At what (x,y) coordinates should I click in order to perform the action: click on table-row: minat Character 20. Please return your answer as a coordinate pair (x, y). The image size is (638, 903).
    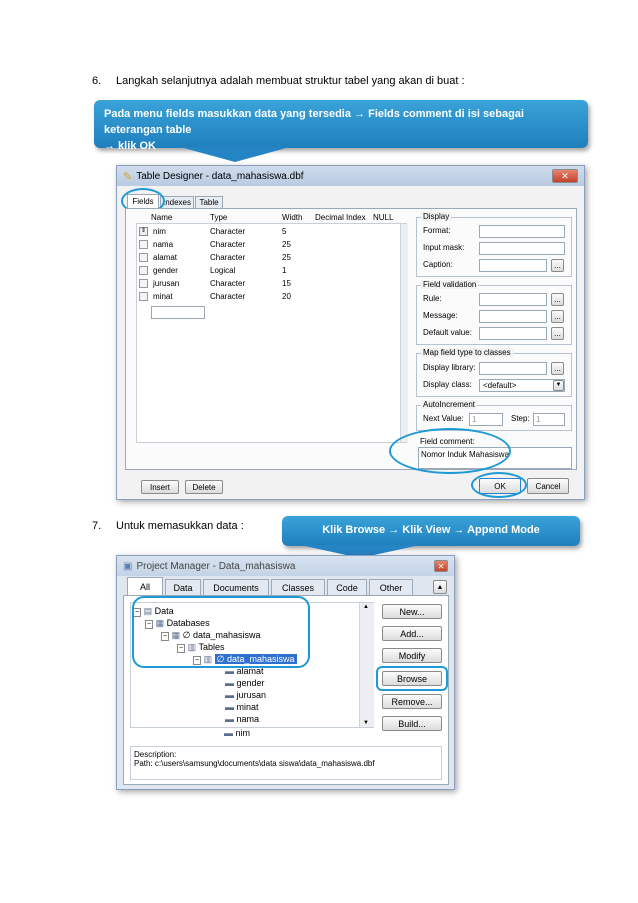
    Looking at the image, I should click on (274, 297).